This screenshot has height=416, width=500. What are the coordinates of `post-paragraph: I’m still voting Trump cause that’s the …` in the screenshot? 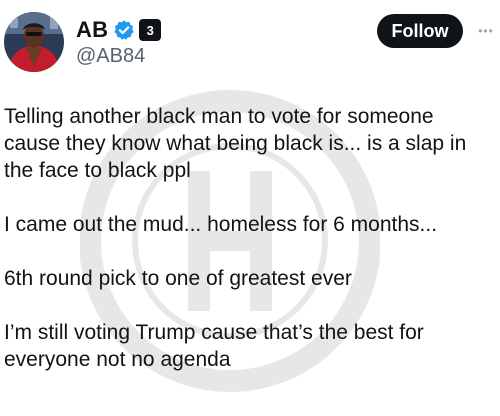 It's located at (214, 346).